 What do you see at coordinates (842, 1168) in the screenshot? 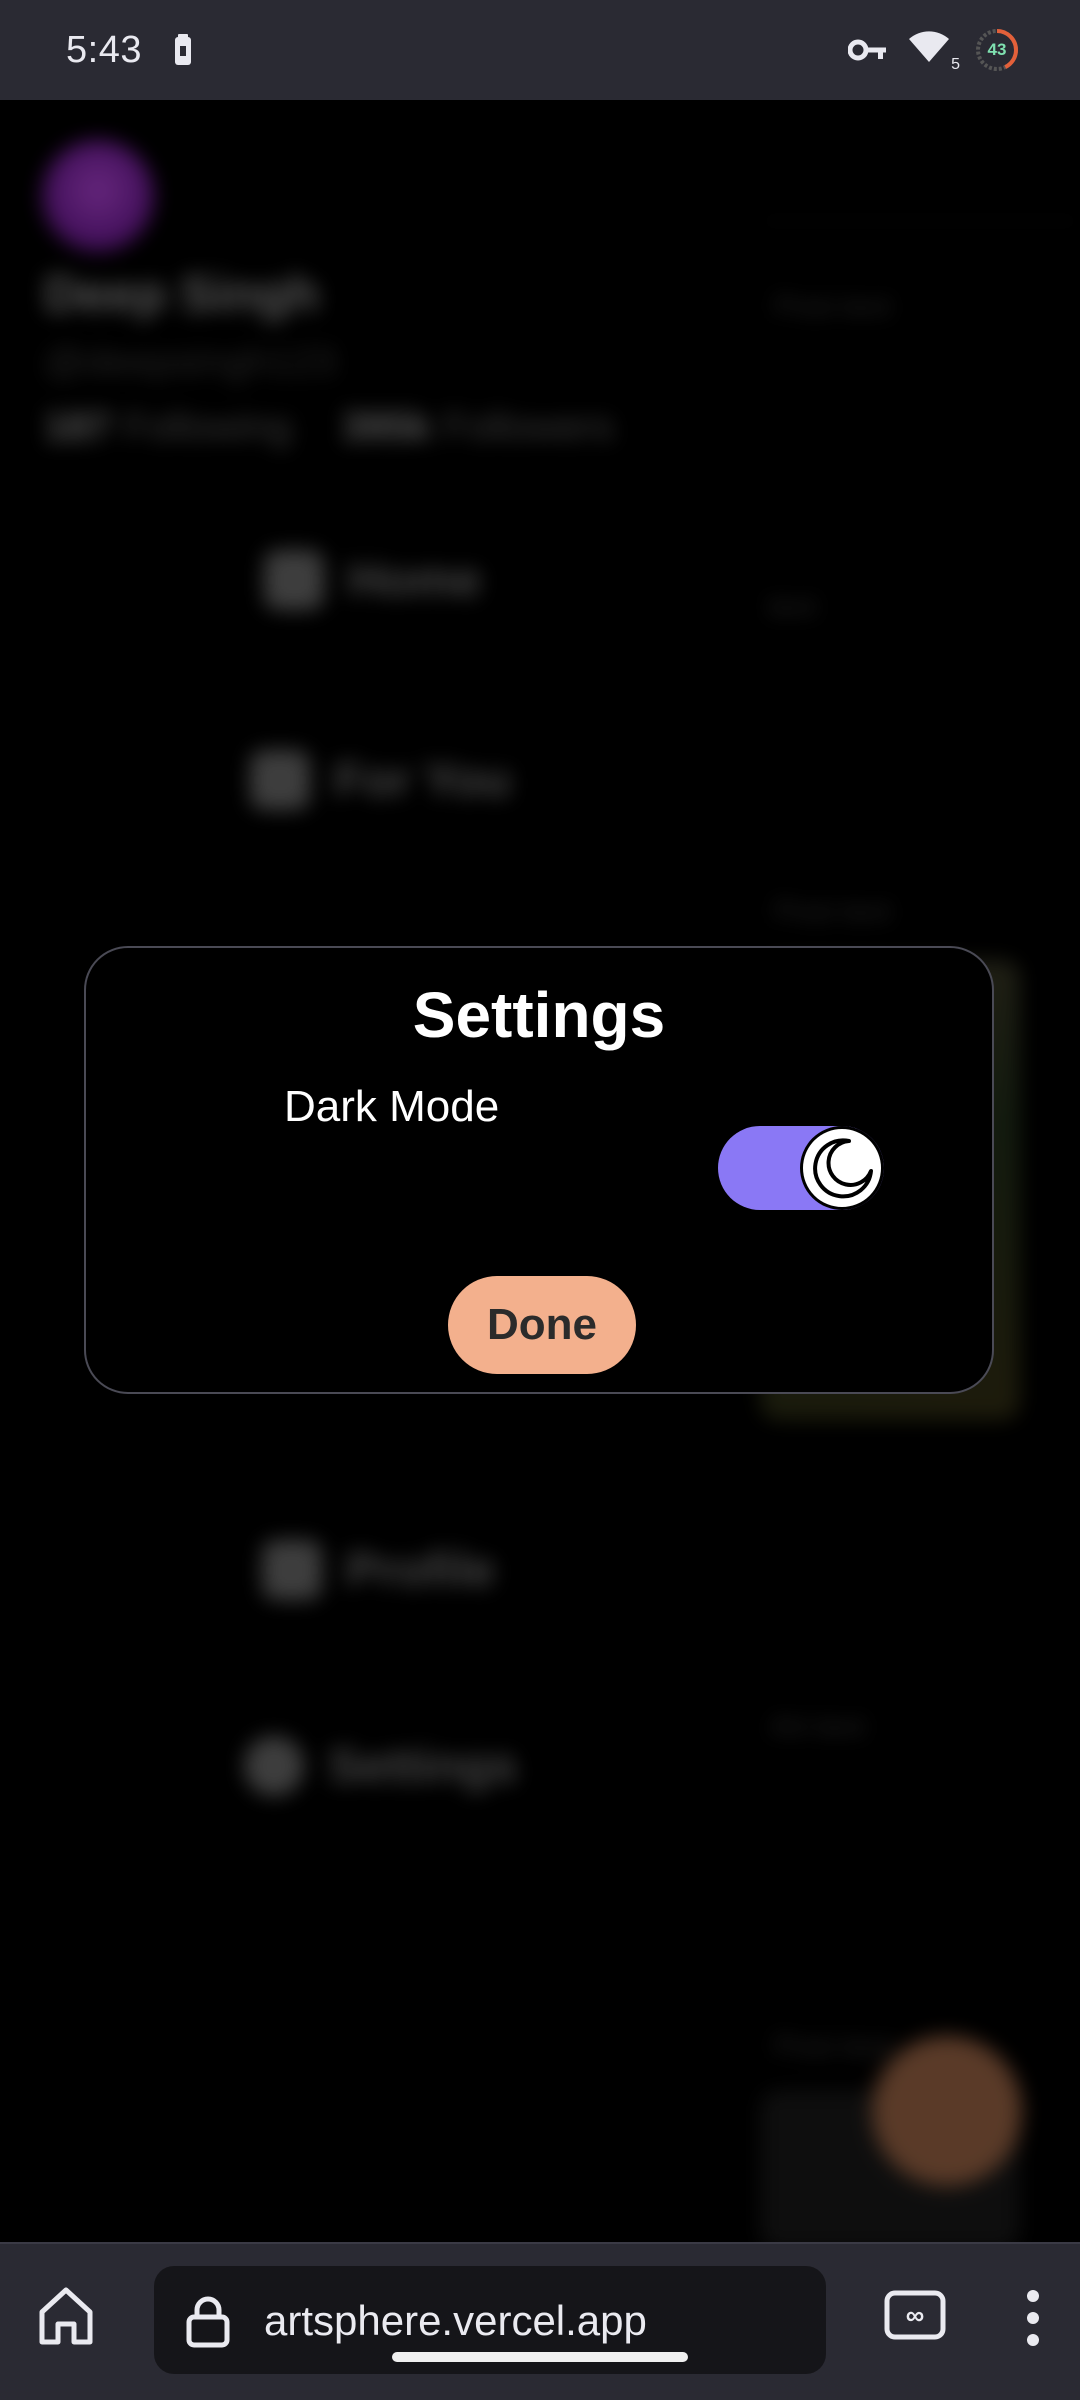
I see `moon-icon` at bounding box center [842, 1168].